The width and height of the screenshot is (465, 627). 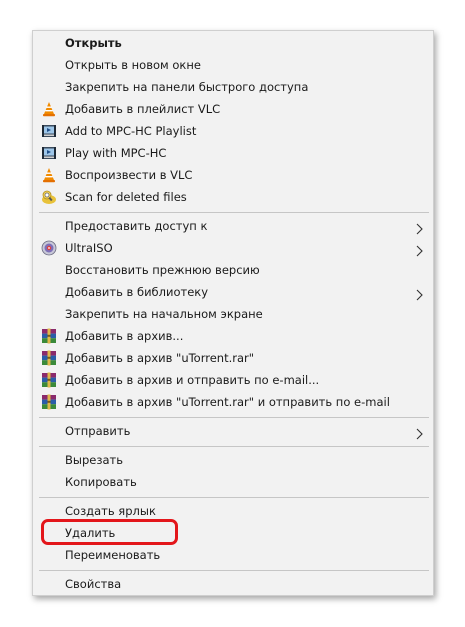 I want to click on menu-item-pin-start: Закрепить на начальном экране, so click(x=233, y=314).